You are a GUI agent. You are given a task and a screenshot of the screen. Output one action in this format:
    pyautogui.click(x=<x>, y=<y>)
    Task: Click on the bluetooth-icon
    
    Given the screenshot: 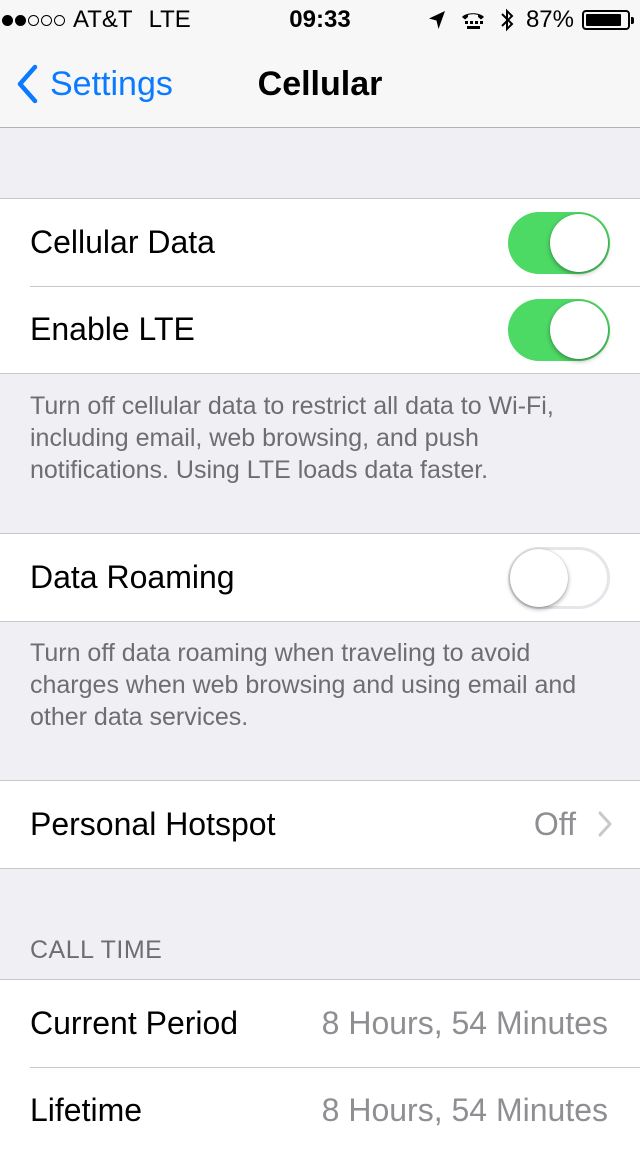 What is the action you would take?
    pyautogui.click(x=507, y=20)
    